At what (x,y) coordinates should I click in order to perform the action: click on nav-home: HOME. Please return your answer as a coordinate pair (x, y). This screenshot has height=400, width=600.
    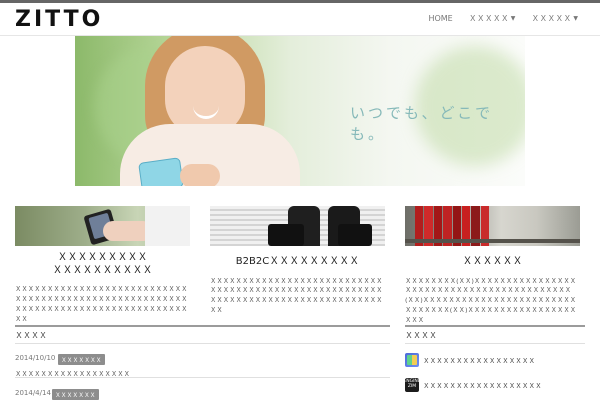
    Looking at the image, I should click on (440, 18).